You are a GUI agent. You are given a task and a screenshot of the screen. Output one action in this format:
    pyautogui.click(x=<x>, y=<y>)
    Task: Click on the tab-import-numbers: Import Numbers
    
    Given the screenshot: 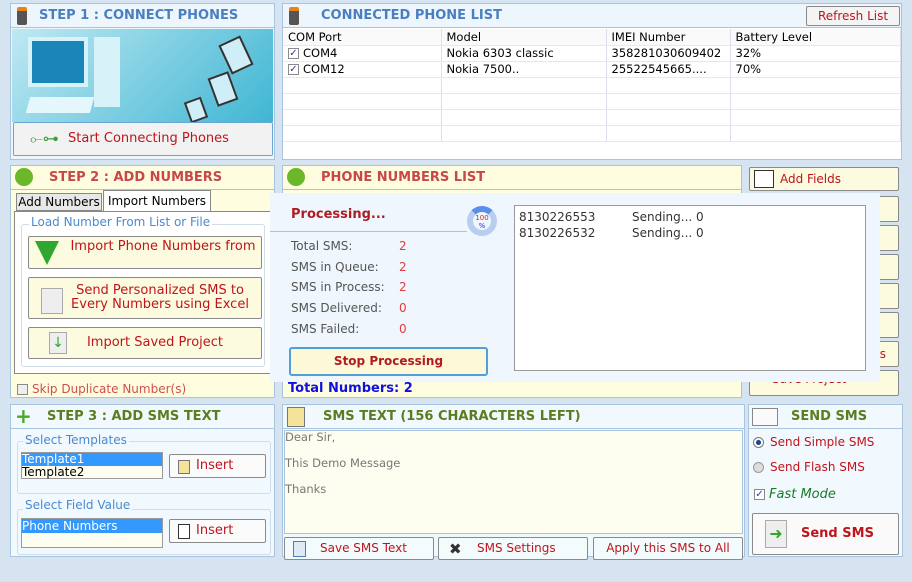 What is the action you would take?
    pyautogui.click(x=157, y=201)
    